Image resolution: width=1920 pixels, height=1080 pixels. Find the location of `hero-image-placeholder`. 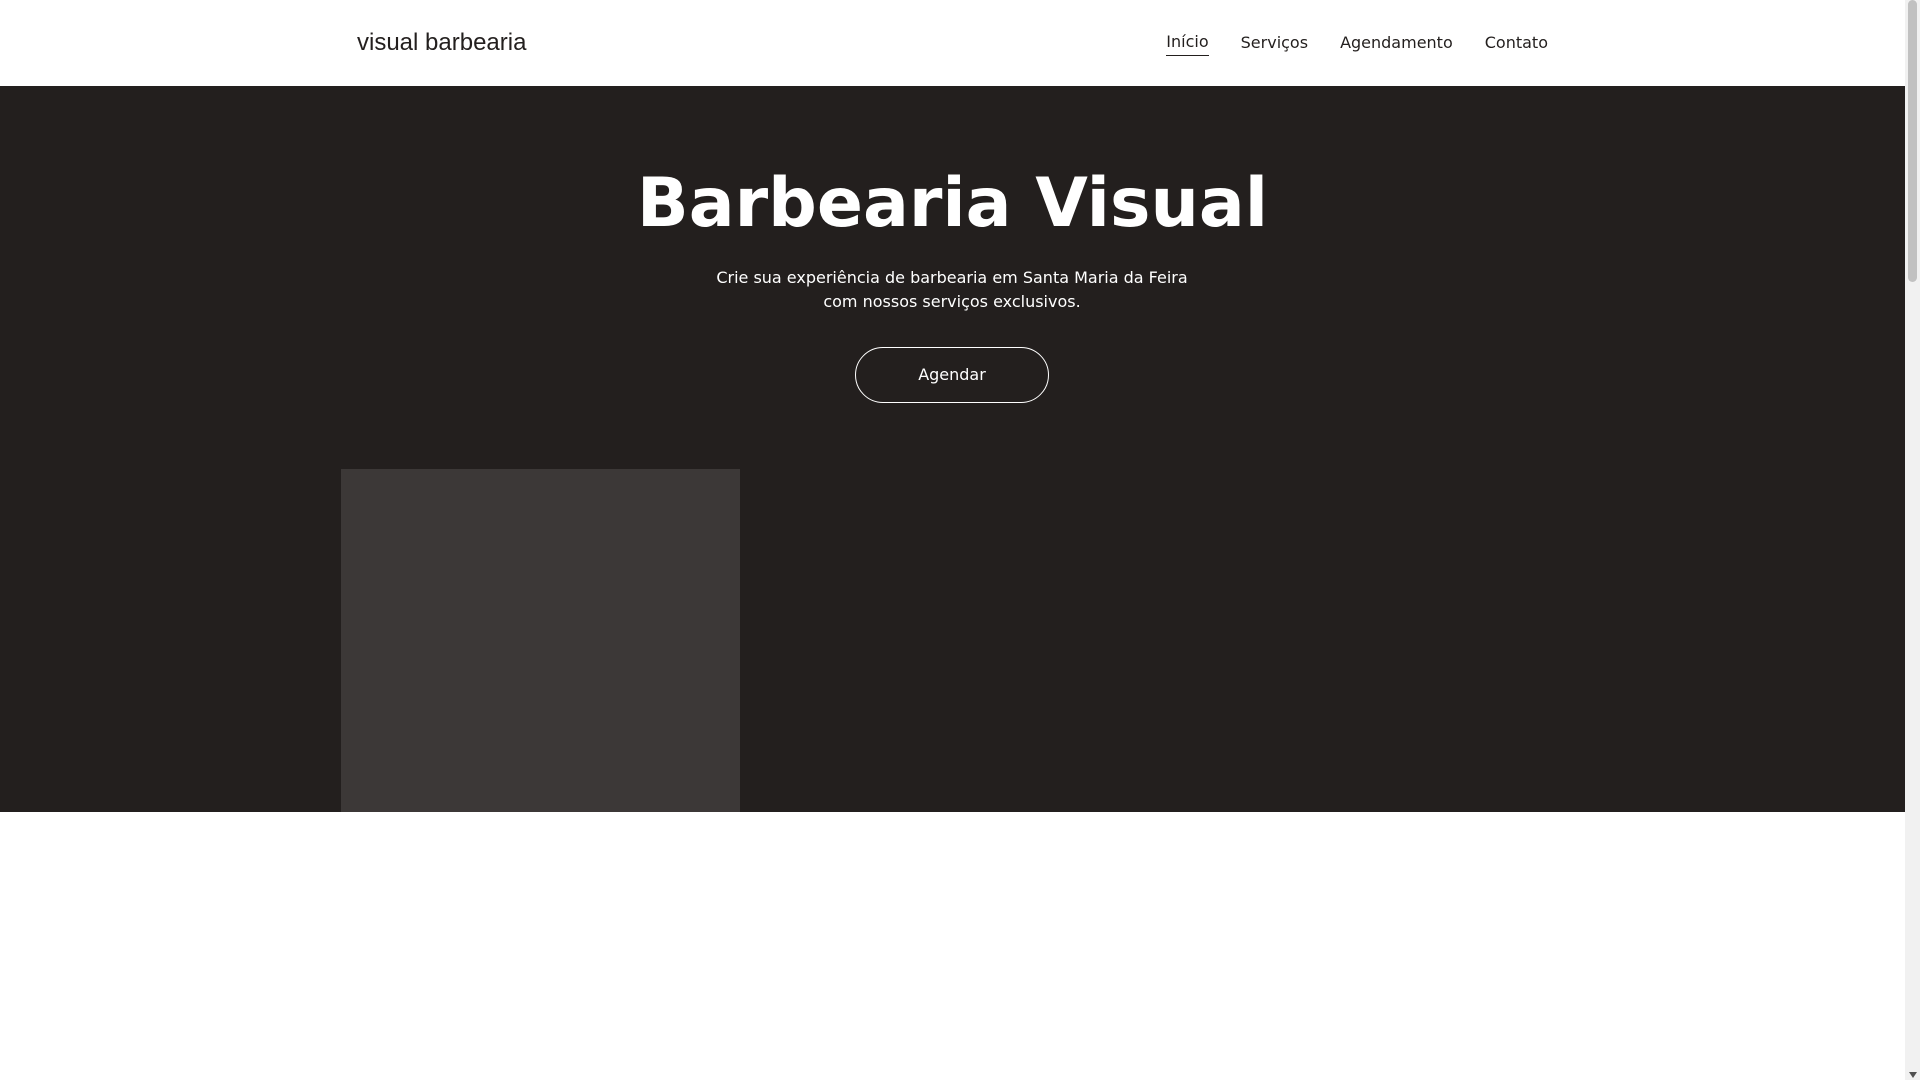

hero-image-placeholder is located at coordinates (540, 640).